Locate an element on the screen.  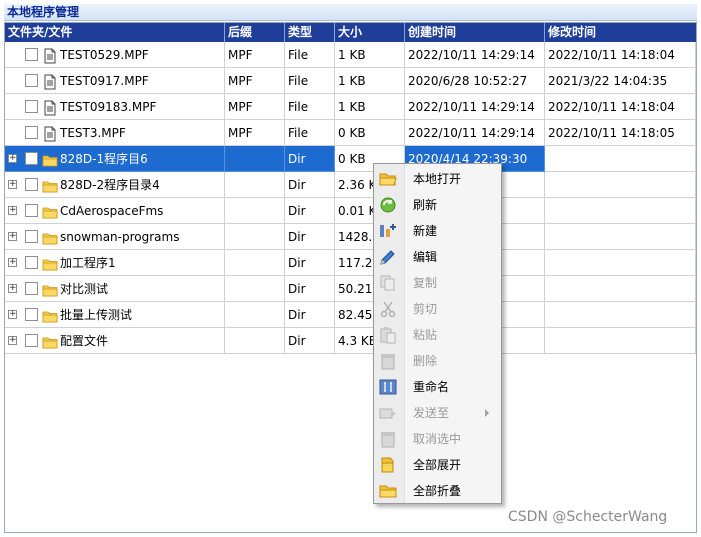
folder-row: +828D-1程序目6 Dir 0 KB 2020/4/14 22:39:30 is located at coordinates (350, 159).